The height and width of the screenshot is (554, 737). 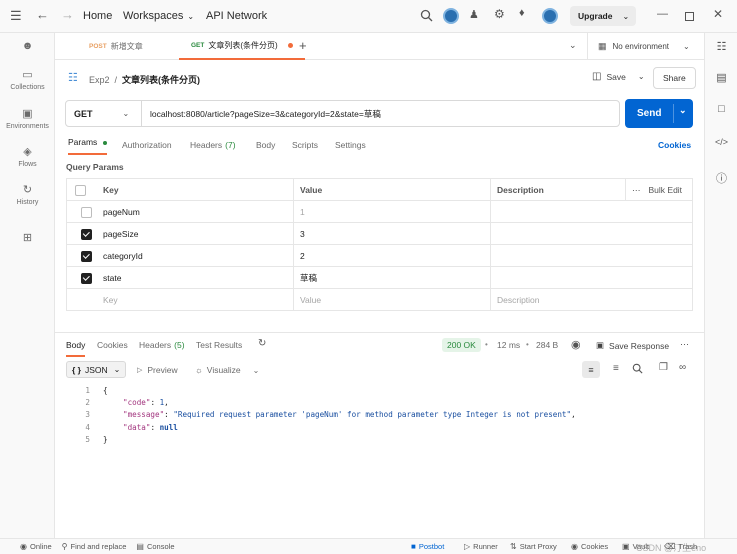 What do you see at coordinates (73, 78) in the screenshot?
I see `http-request-icon: ☷` at bounding box center [73, 78].